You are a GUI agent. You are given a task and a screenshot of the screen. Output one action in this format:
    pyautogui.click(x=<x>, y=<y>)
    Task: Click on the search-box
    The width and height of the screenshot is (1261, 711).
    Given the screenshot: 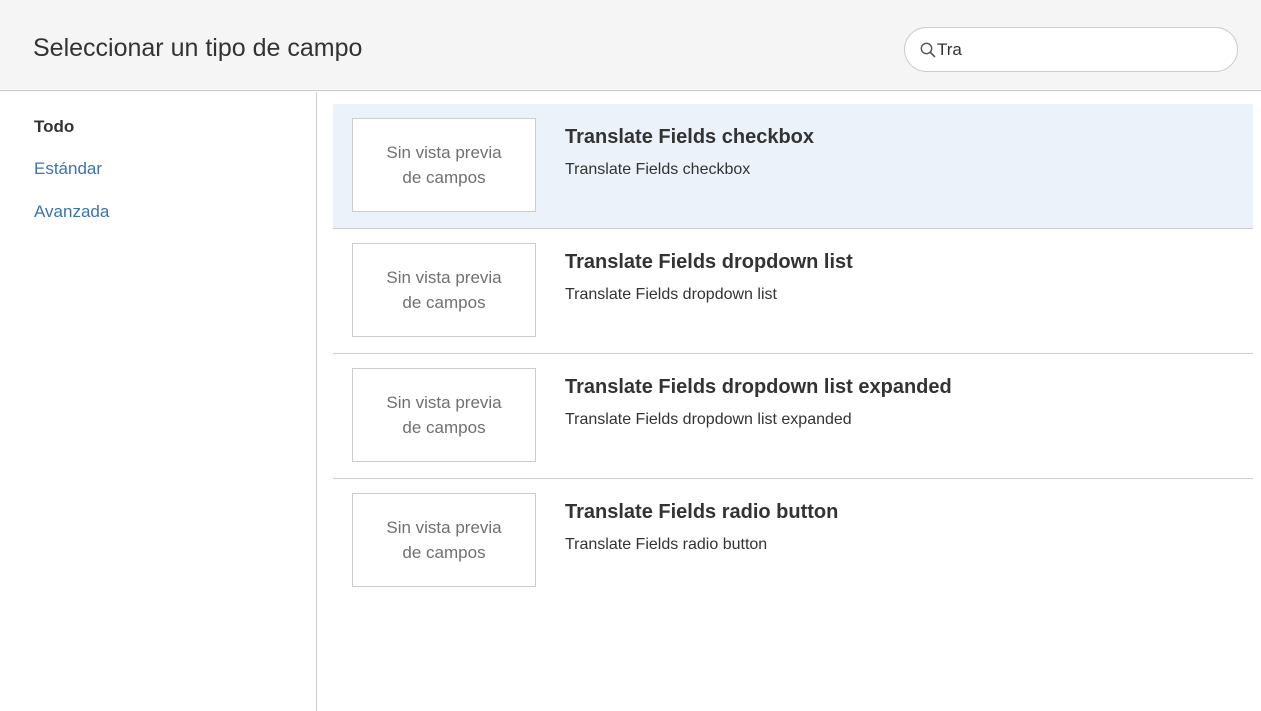 What is the action you would take?
    pyautogui.click(x=1071, y=49)
    